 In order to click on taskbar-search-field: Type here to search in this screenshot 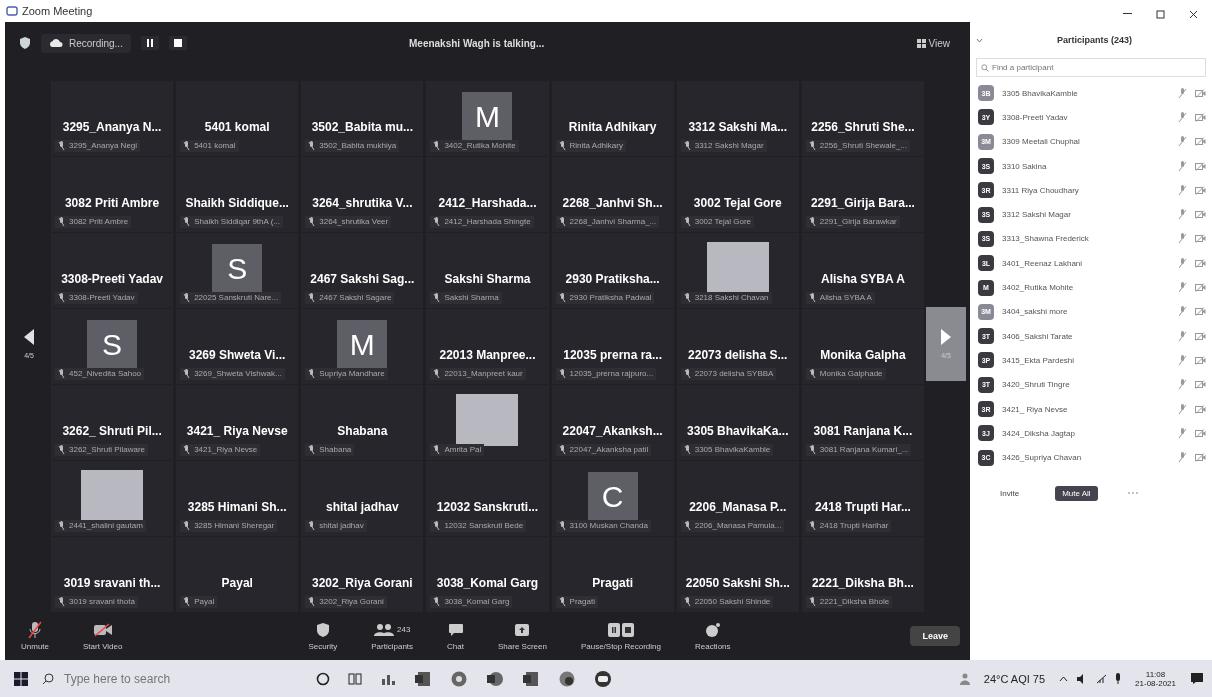, I will do `click(174, 678)`.